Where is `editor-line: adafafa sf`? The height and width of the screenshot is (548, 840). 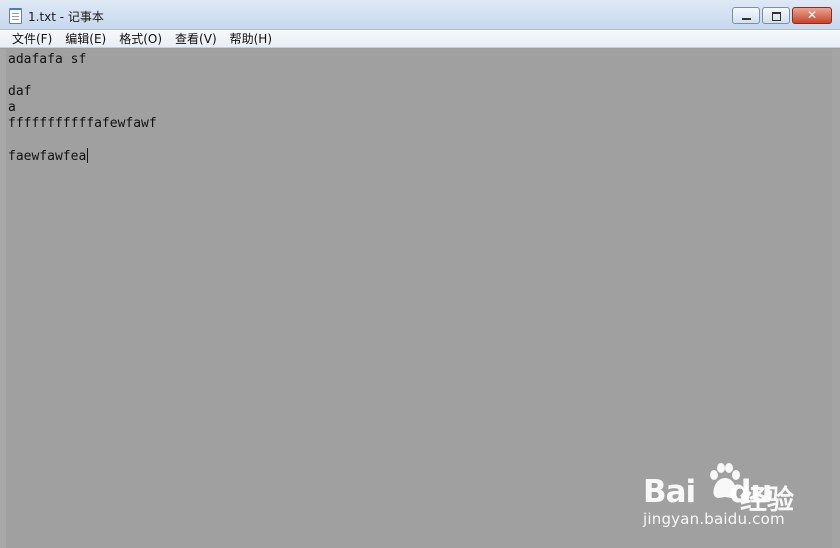
editor-line: adafafa sf is located at coordinates (47, 59).